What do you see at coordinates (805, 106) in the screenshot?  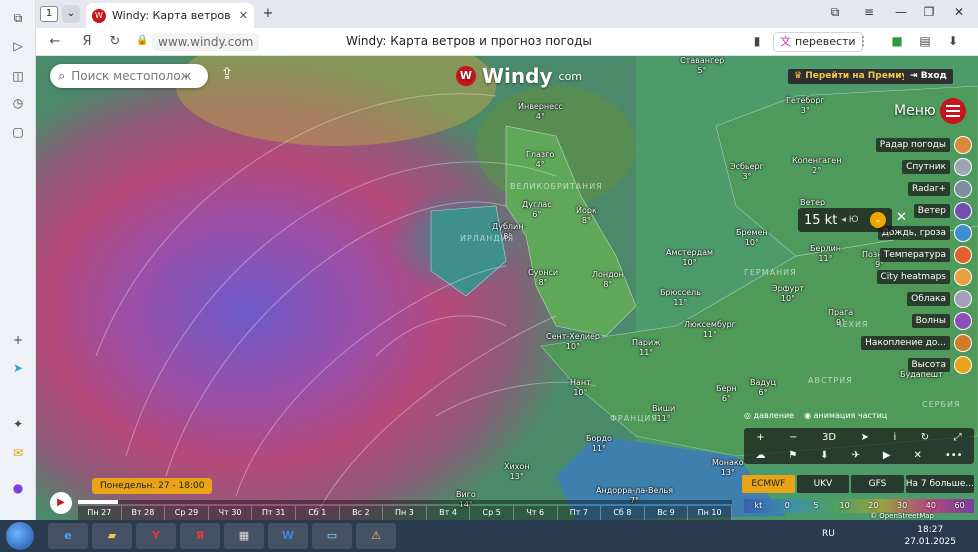 I see `city-label: Гетеборг 3°` at bounding box center [805, 106].